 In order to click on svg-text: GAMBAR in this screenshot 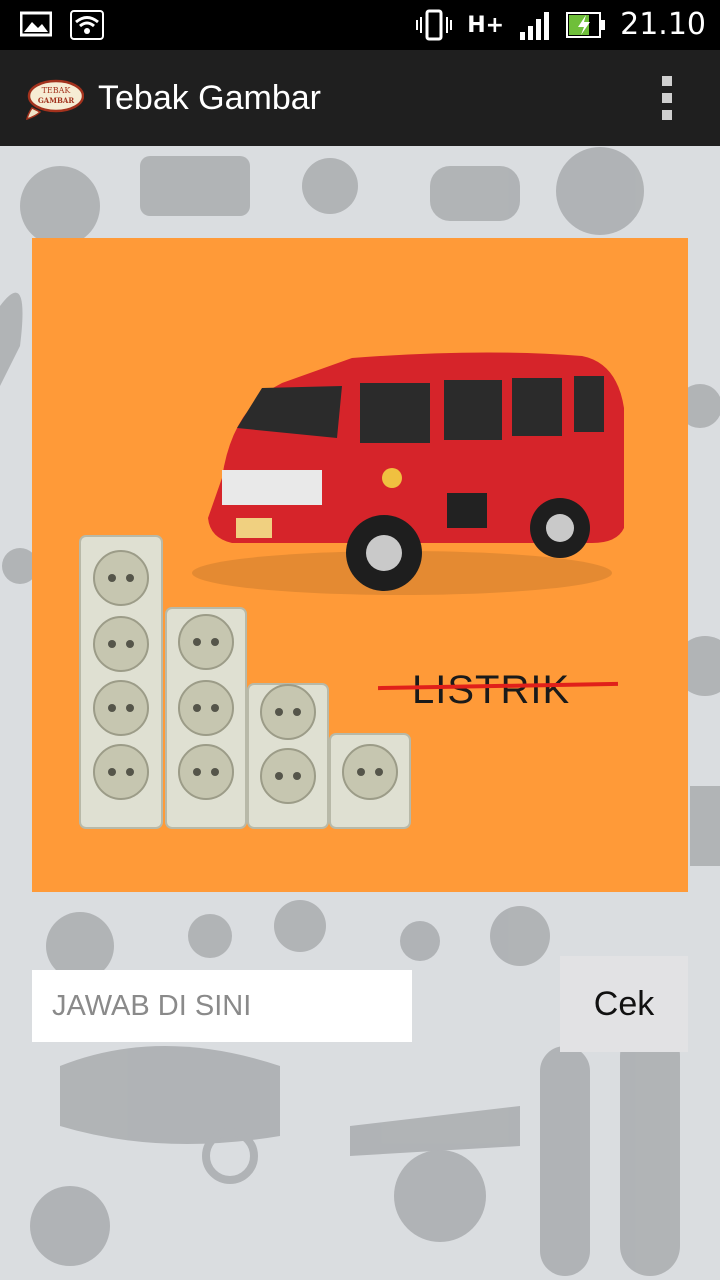, I will do `click(56, 100)`.